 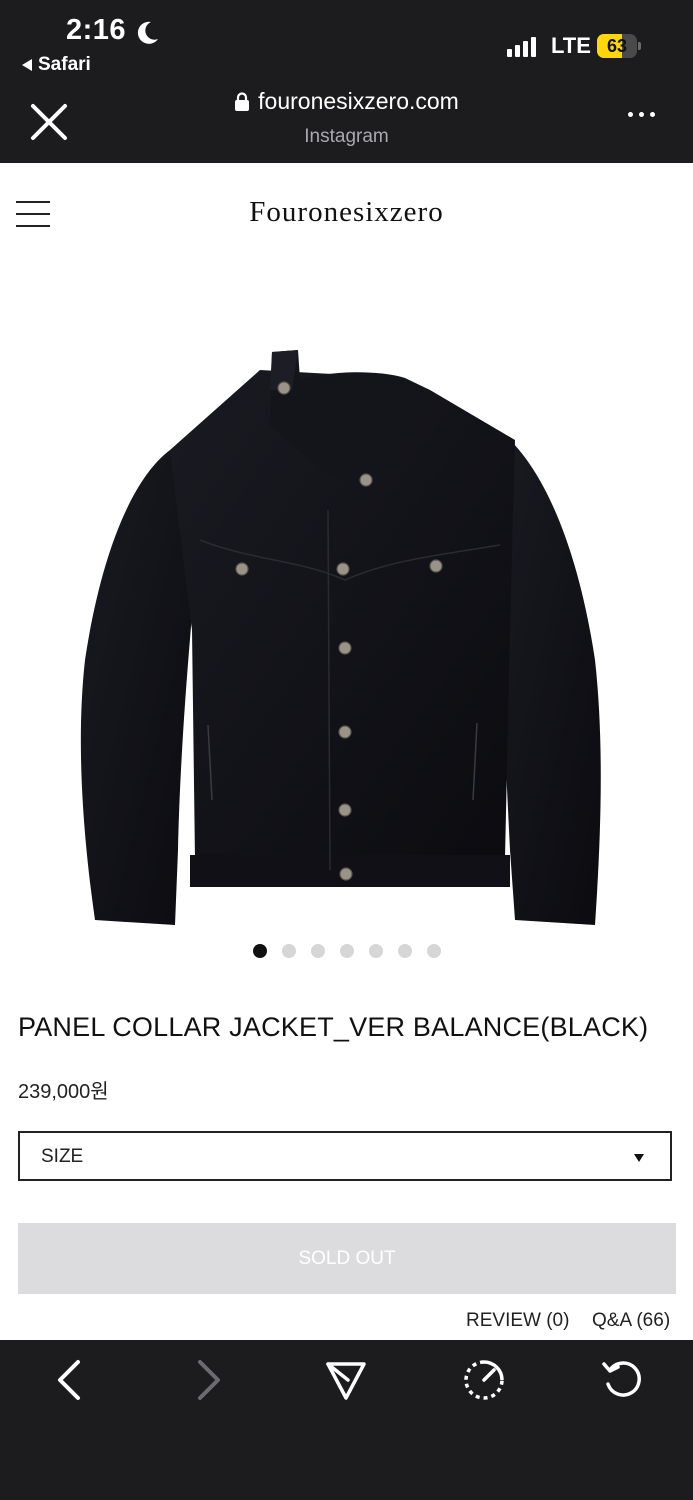 What do you see at coordinates (27, 65) in the screenshot?
I see `back-triangle-icon` at bounding box center [27, 65].